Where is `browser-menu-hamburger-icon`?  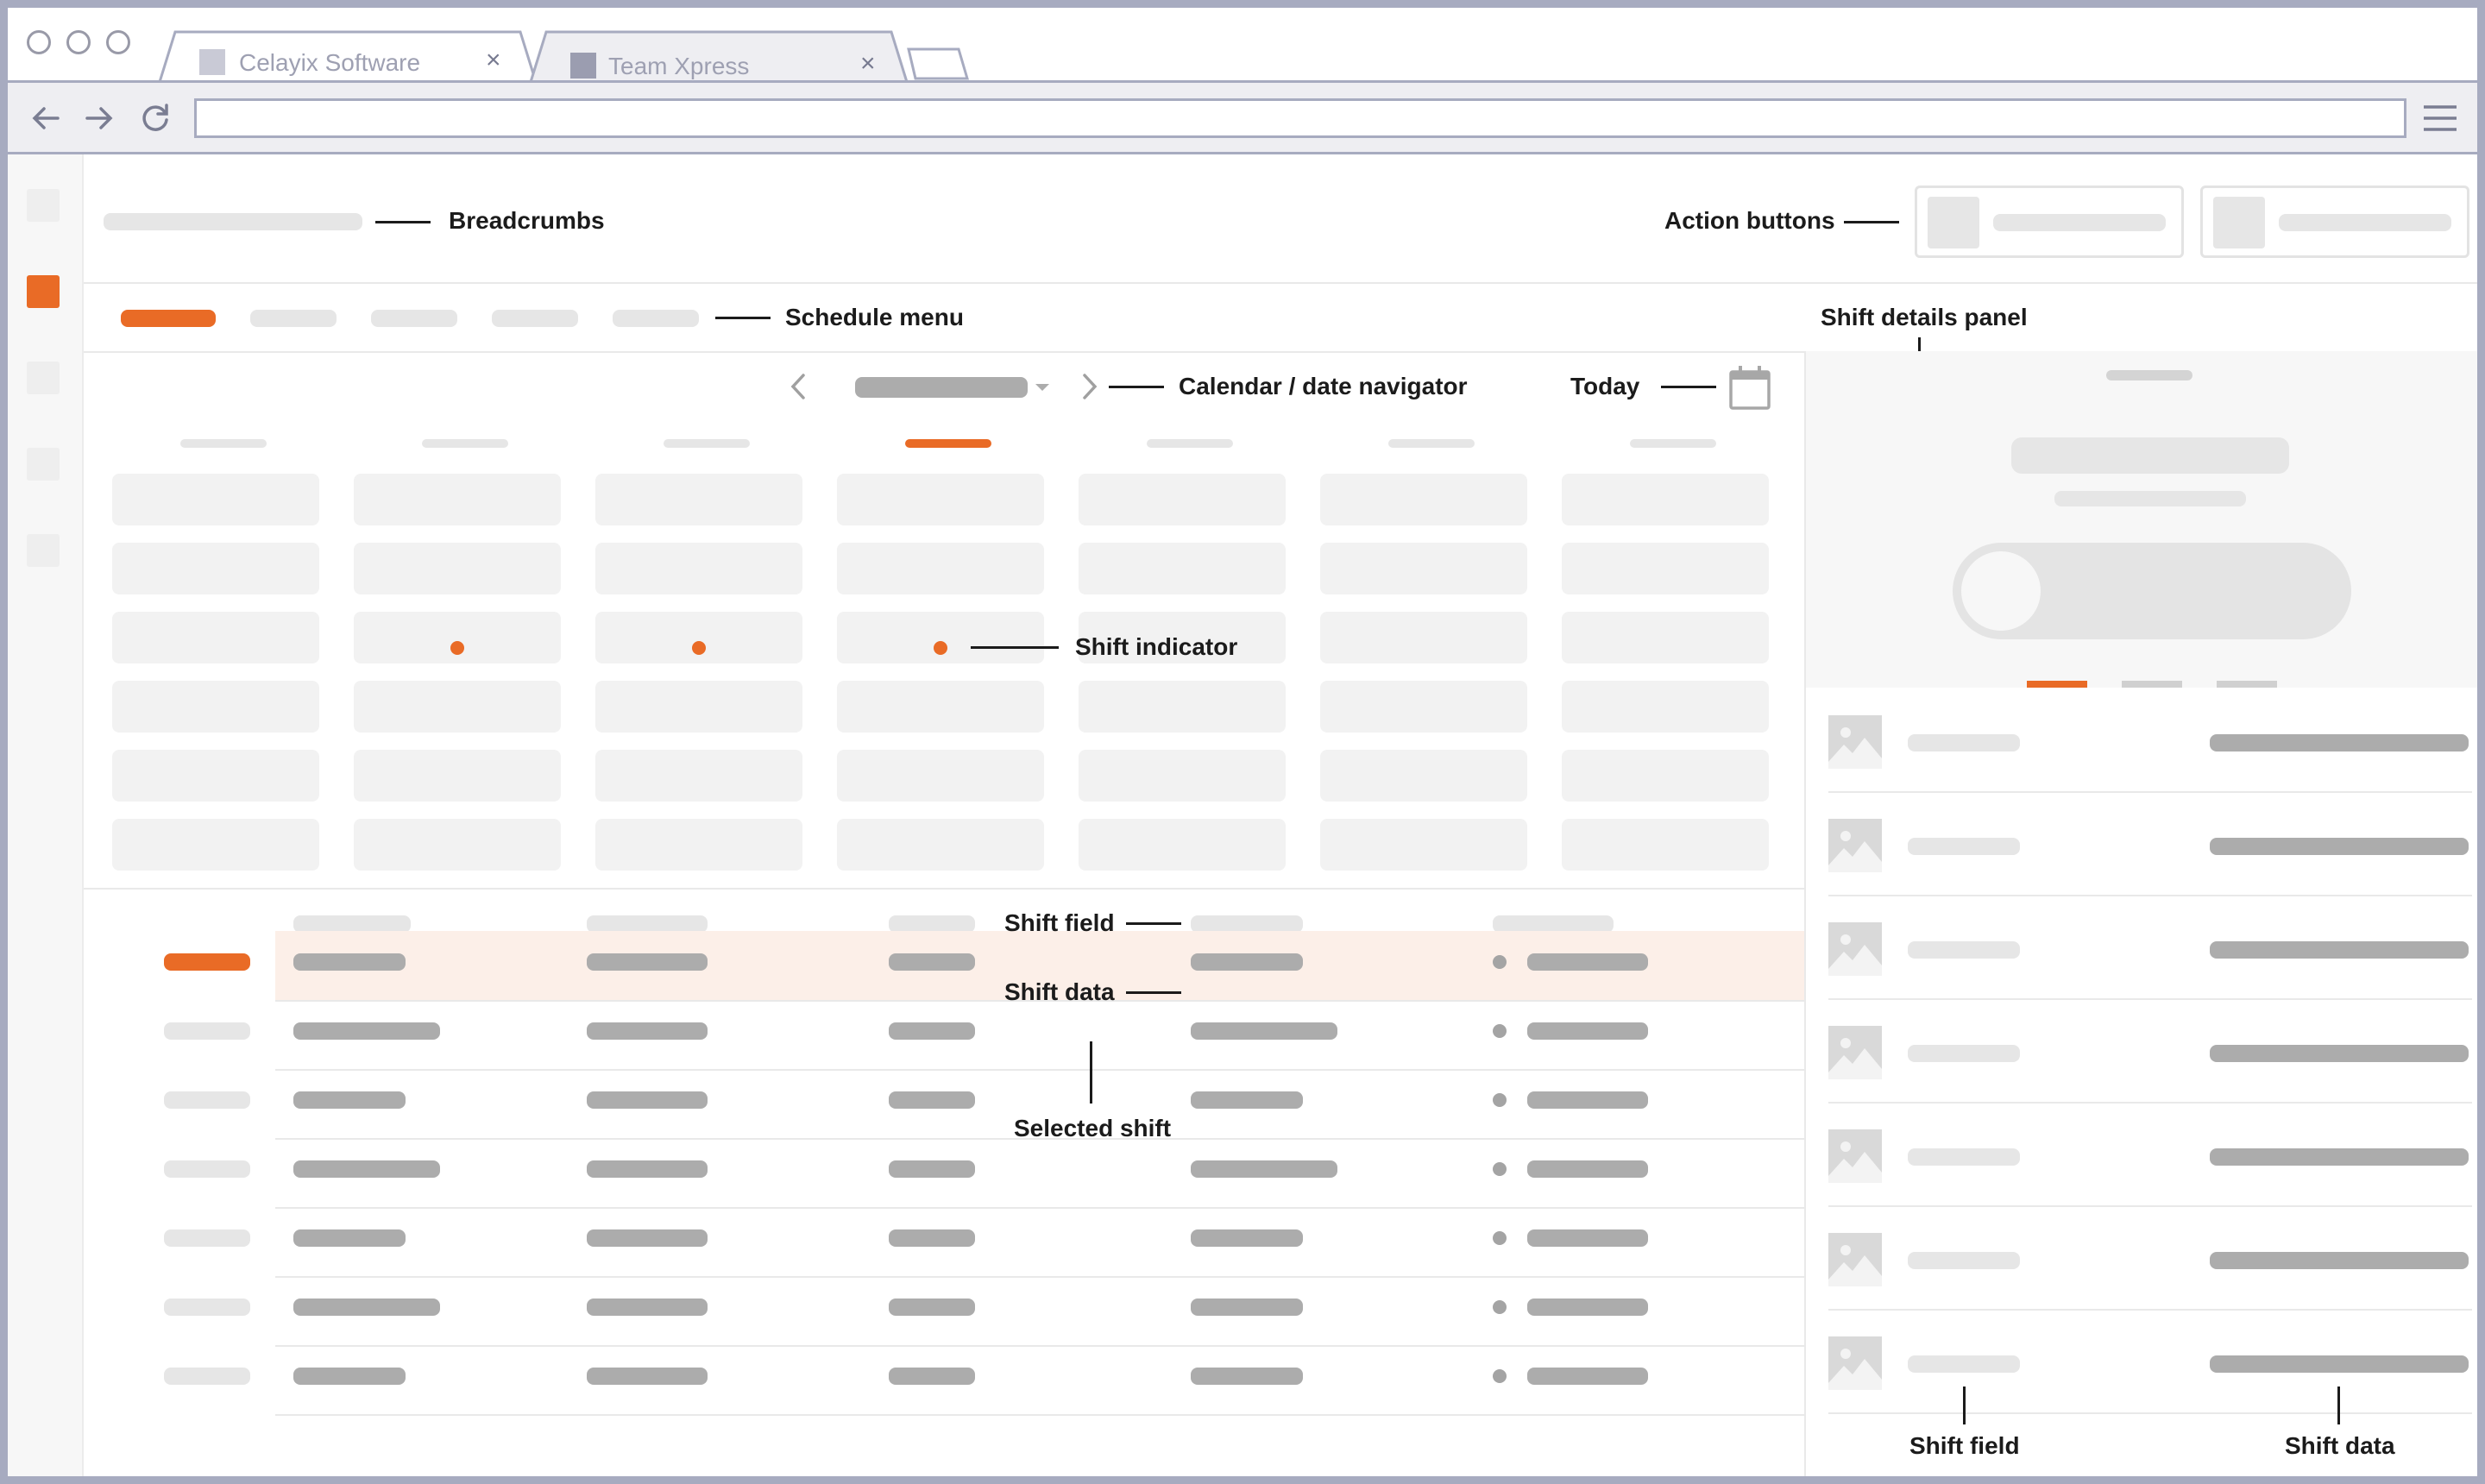 browser-menu-hamburger-icon is located at coordinates (2440, 118).